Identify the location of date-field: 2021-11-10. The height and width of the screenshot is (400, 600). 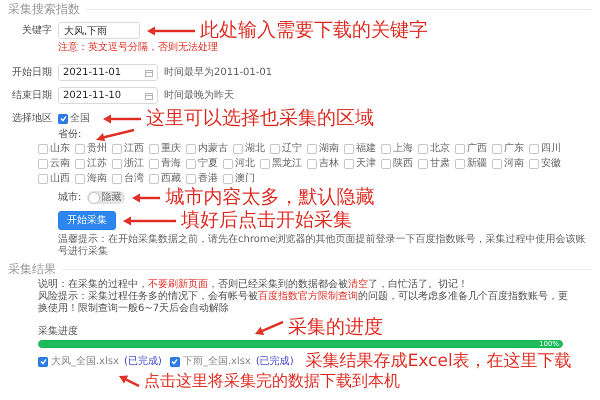
(108, 95).